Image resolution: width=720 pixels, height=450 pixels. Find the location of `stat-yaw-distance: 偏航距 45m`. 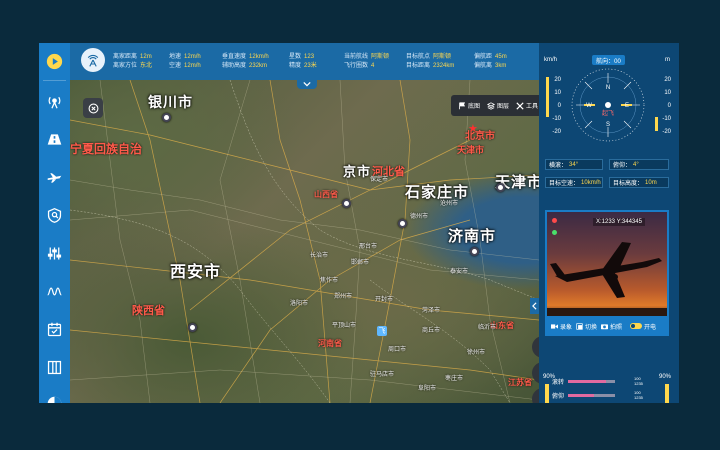

stat-yaw-distance: 偏航距 45m is located at coordinates (490, 57).